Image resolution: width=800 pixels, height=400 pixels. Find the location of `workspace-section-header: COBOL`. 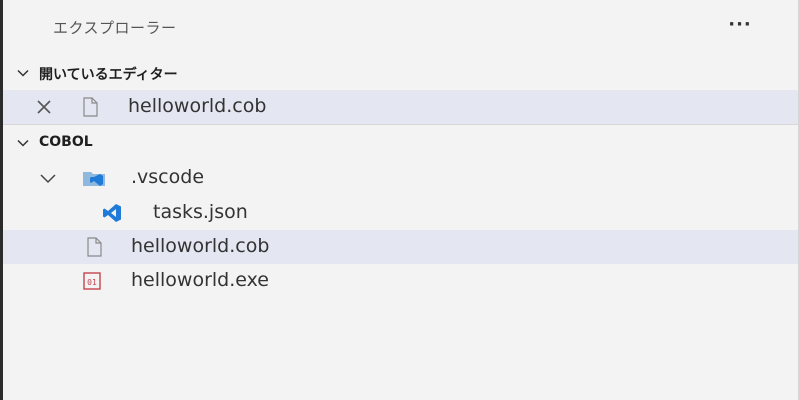

workspace-section-header: COBOL is located at coordinates (400, 143).